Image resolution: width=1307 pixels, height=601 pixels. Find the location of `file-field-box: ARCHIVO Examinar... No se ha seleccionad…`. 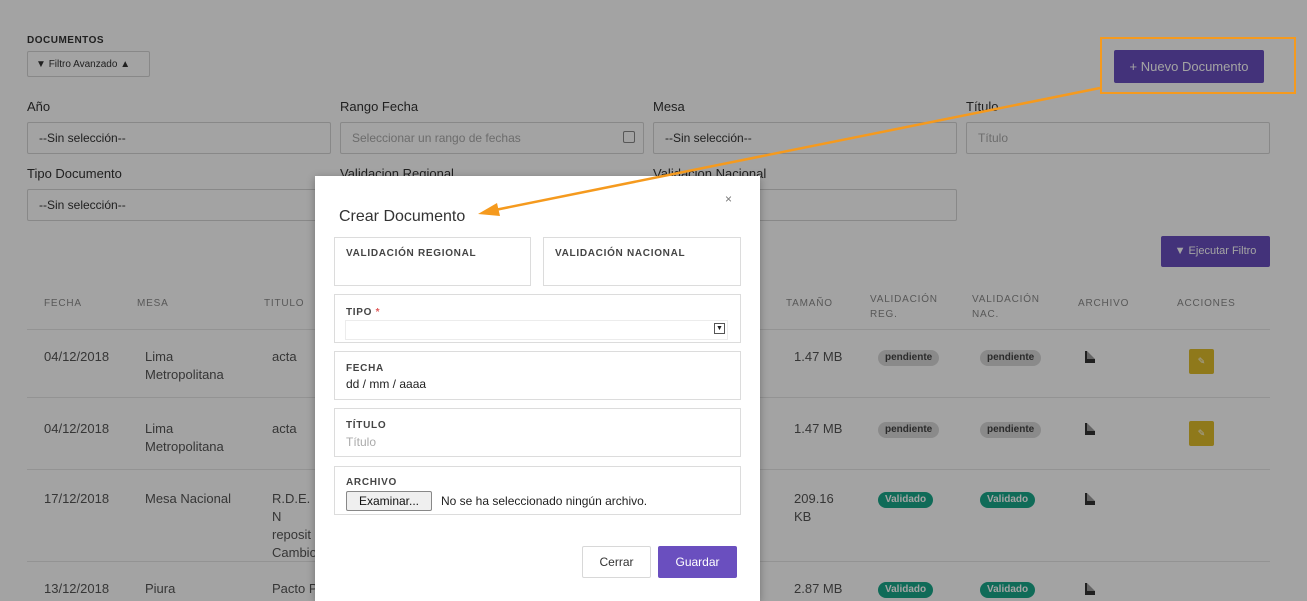

file-field-box: ARCHIVO Examinar... No se ha seleccionad… is located at coordinates (537, 490).